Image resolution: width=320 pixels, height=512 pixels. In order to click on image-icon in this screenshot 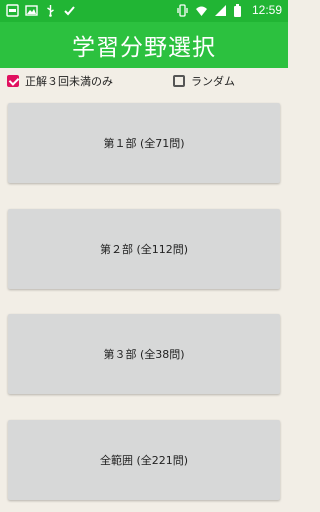, I will do `click(31, 10)`.